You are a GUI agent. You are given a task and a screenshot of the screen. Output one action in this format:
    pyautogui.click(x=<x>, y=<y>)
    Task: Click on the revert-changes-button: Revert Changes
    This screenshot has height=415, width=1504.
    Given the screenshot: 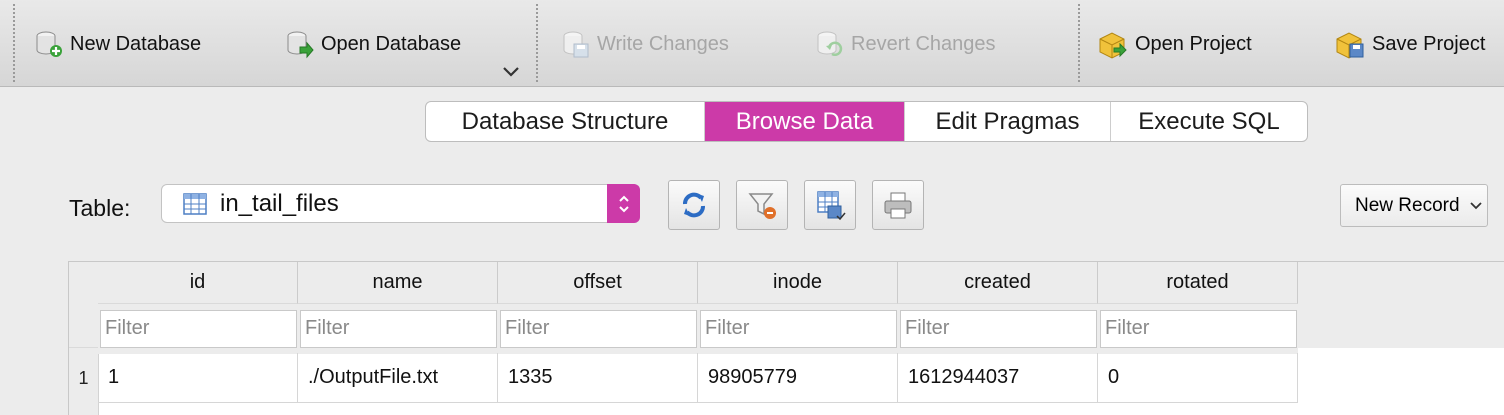 What is the action you would take?
    pyautogui.click(x=905, y=44)
    